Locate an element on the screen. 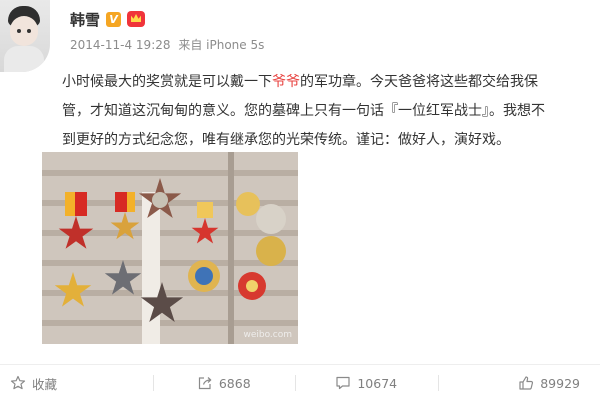  vip-crown-icon is located at coordinates (136, 19).